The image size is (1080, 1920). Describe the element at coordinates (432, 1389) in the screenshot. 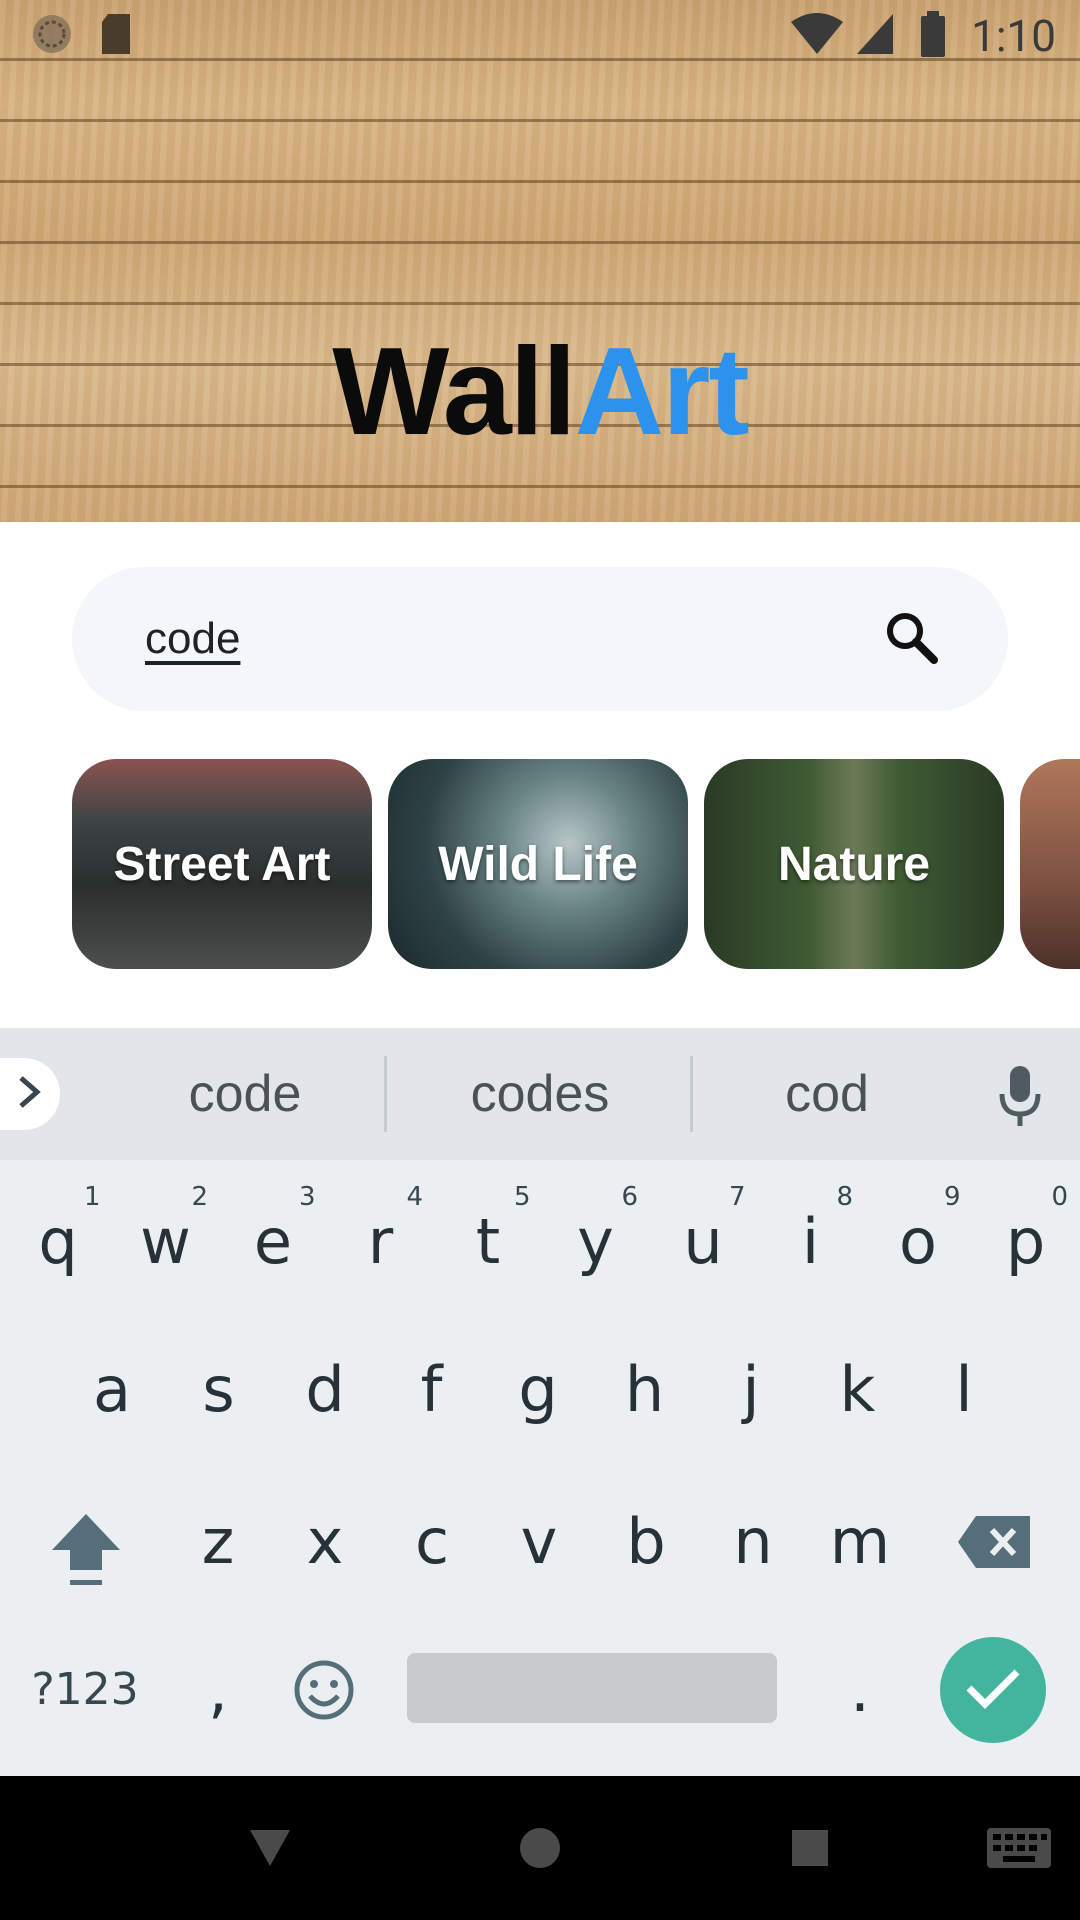

I see `key-3: f` at that location.